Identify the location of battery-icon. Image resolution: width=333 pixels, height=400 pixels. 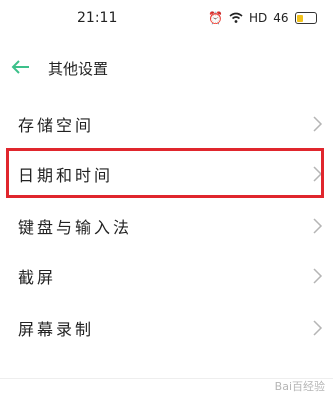
(305, 18).